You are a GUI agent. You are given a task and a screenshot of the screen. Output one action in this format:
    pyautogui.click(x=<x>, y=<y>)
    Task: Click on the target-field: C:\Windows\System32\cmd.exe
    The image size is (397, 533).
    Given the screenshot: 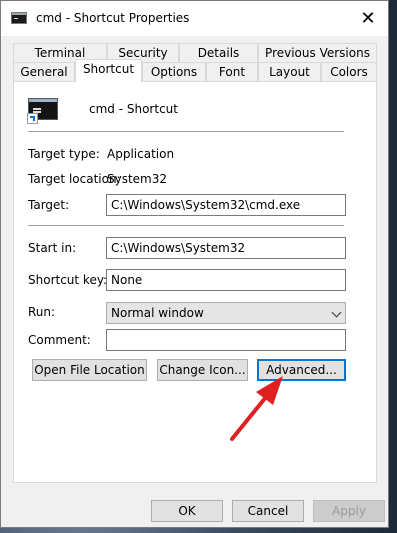 What is the action you would take?
    pyautogui.click(x=226, y=205)
    